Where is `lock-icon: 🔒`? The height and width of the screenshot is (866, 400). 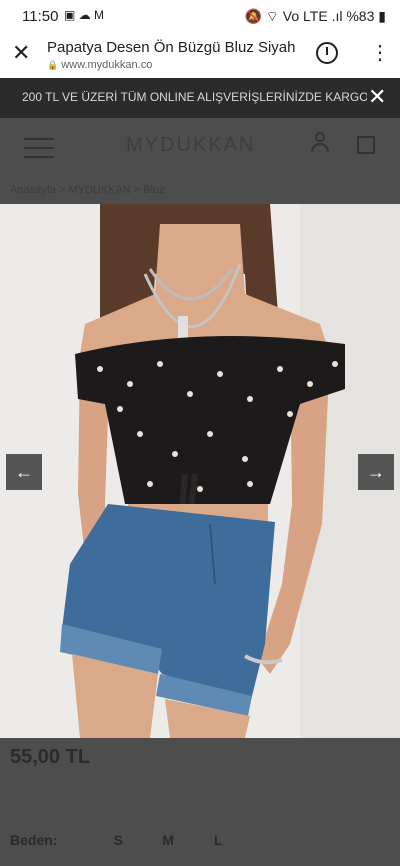
lock-icon: 🔒 is located at coordinates (53, 65).